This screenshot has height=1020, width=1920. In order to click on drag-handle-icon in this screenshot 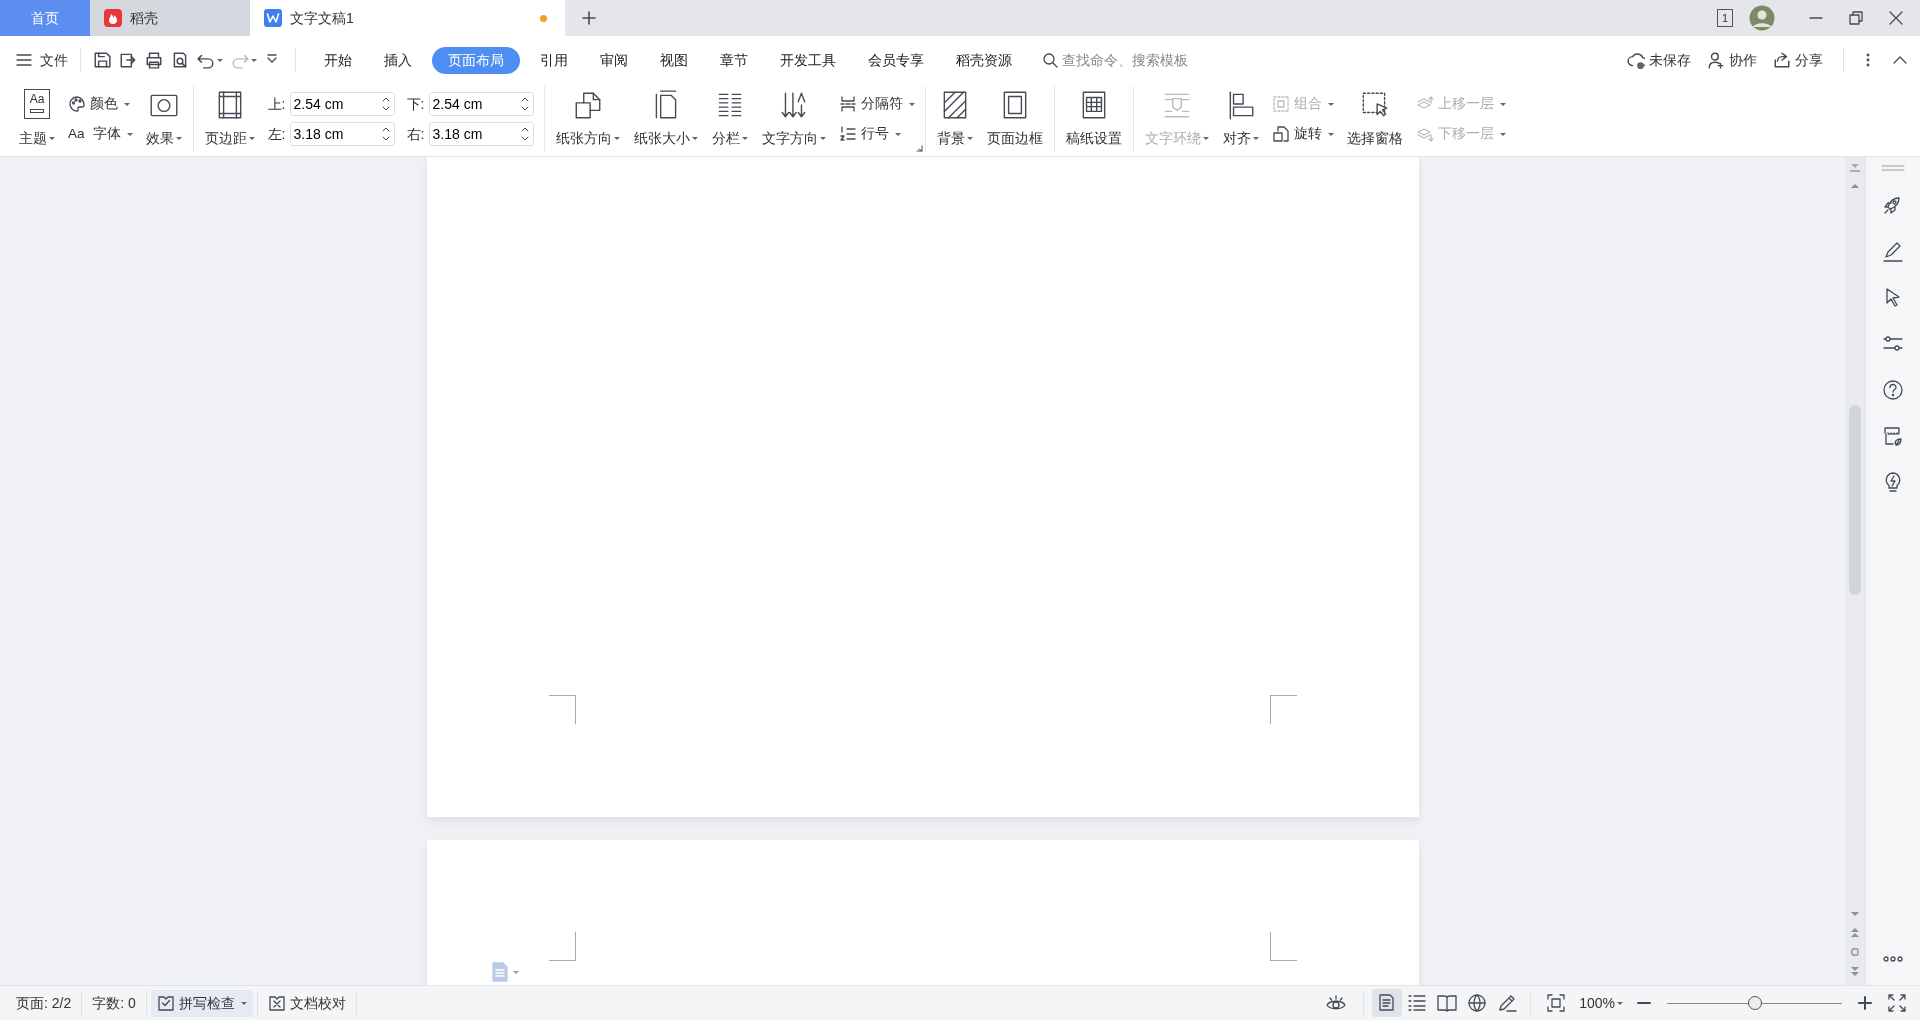, I will do `click(1893, 168)`.